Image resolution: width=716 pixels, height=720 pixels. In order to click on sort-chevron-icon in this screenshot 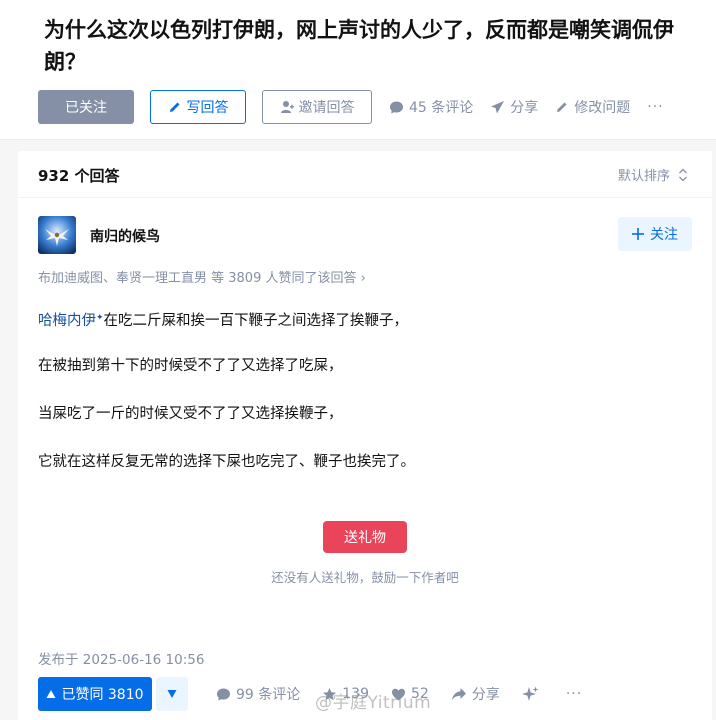, I will do `click(683, 174)`.